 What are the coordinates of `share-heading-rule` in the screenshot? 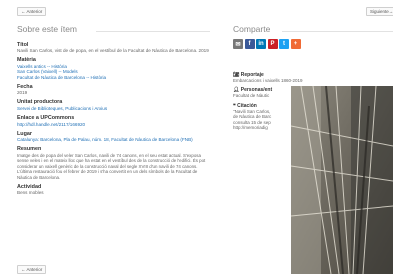 It's located at (337, 31).